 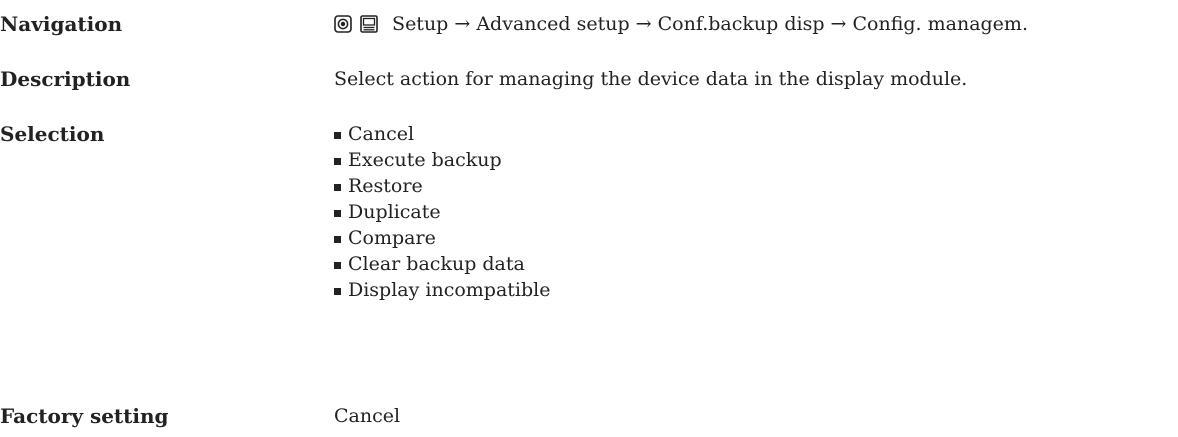 I want to click on factory-setting-label: Factory setting, so click(x=84, y=416).